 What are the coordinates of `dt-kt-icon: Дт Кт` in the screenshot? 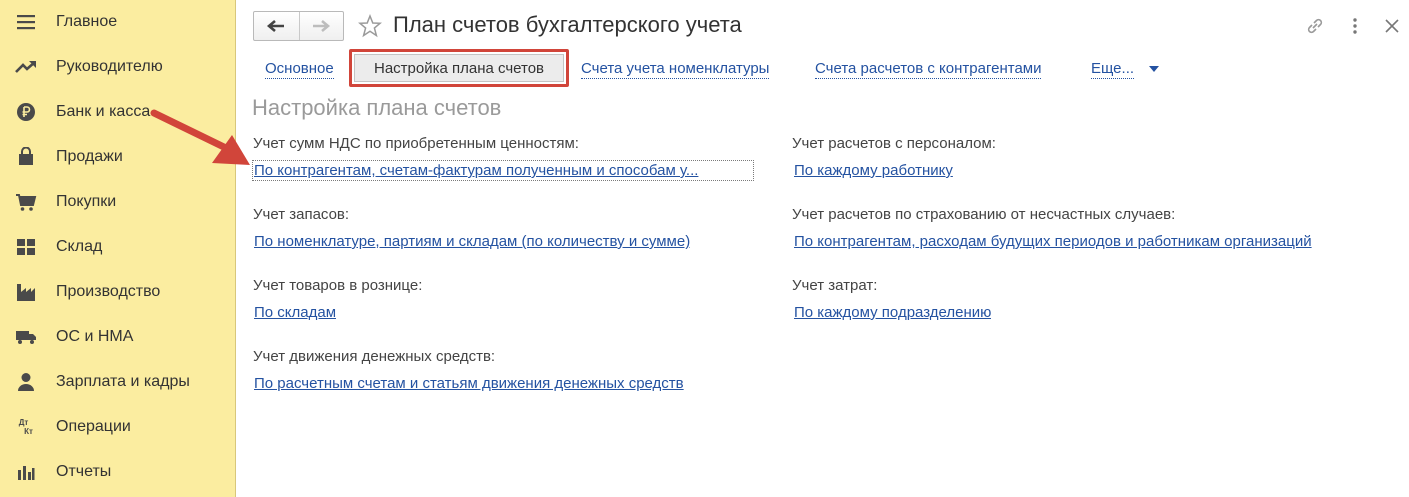 It's located at (26, 427).